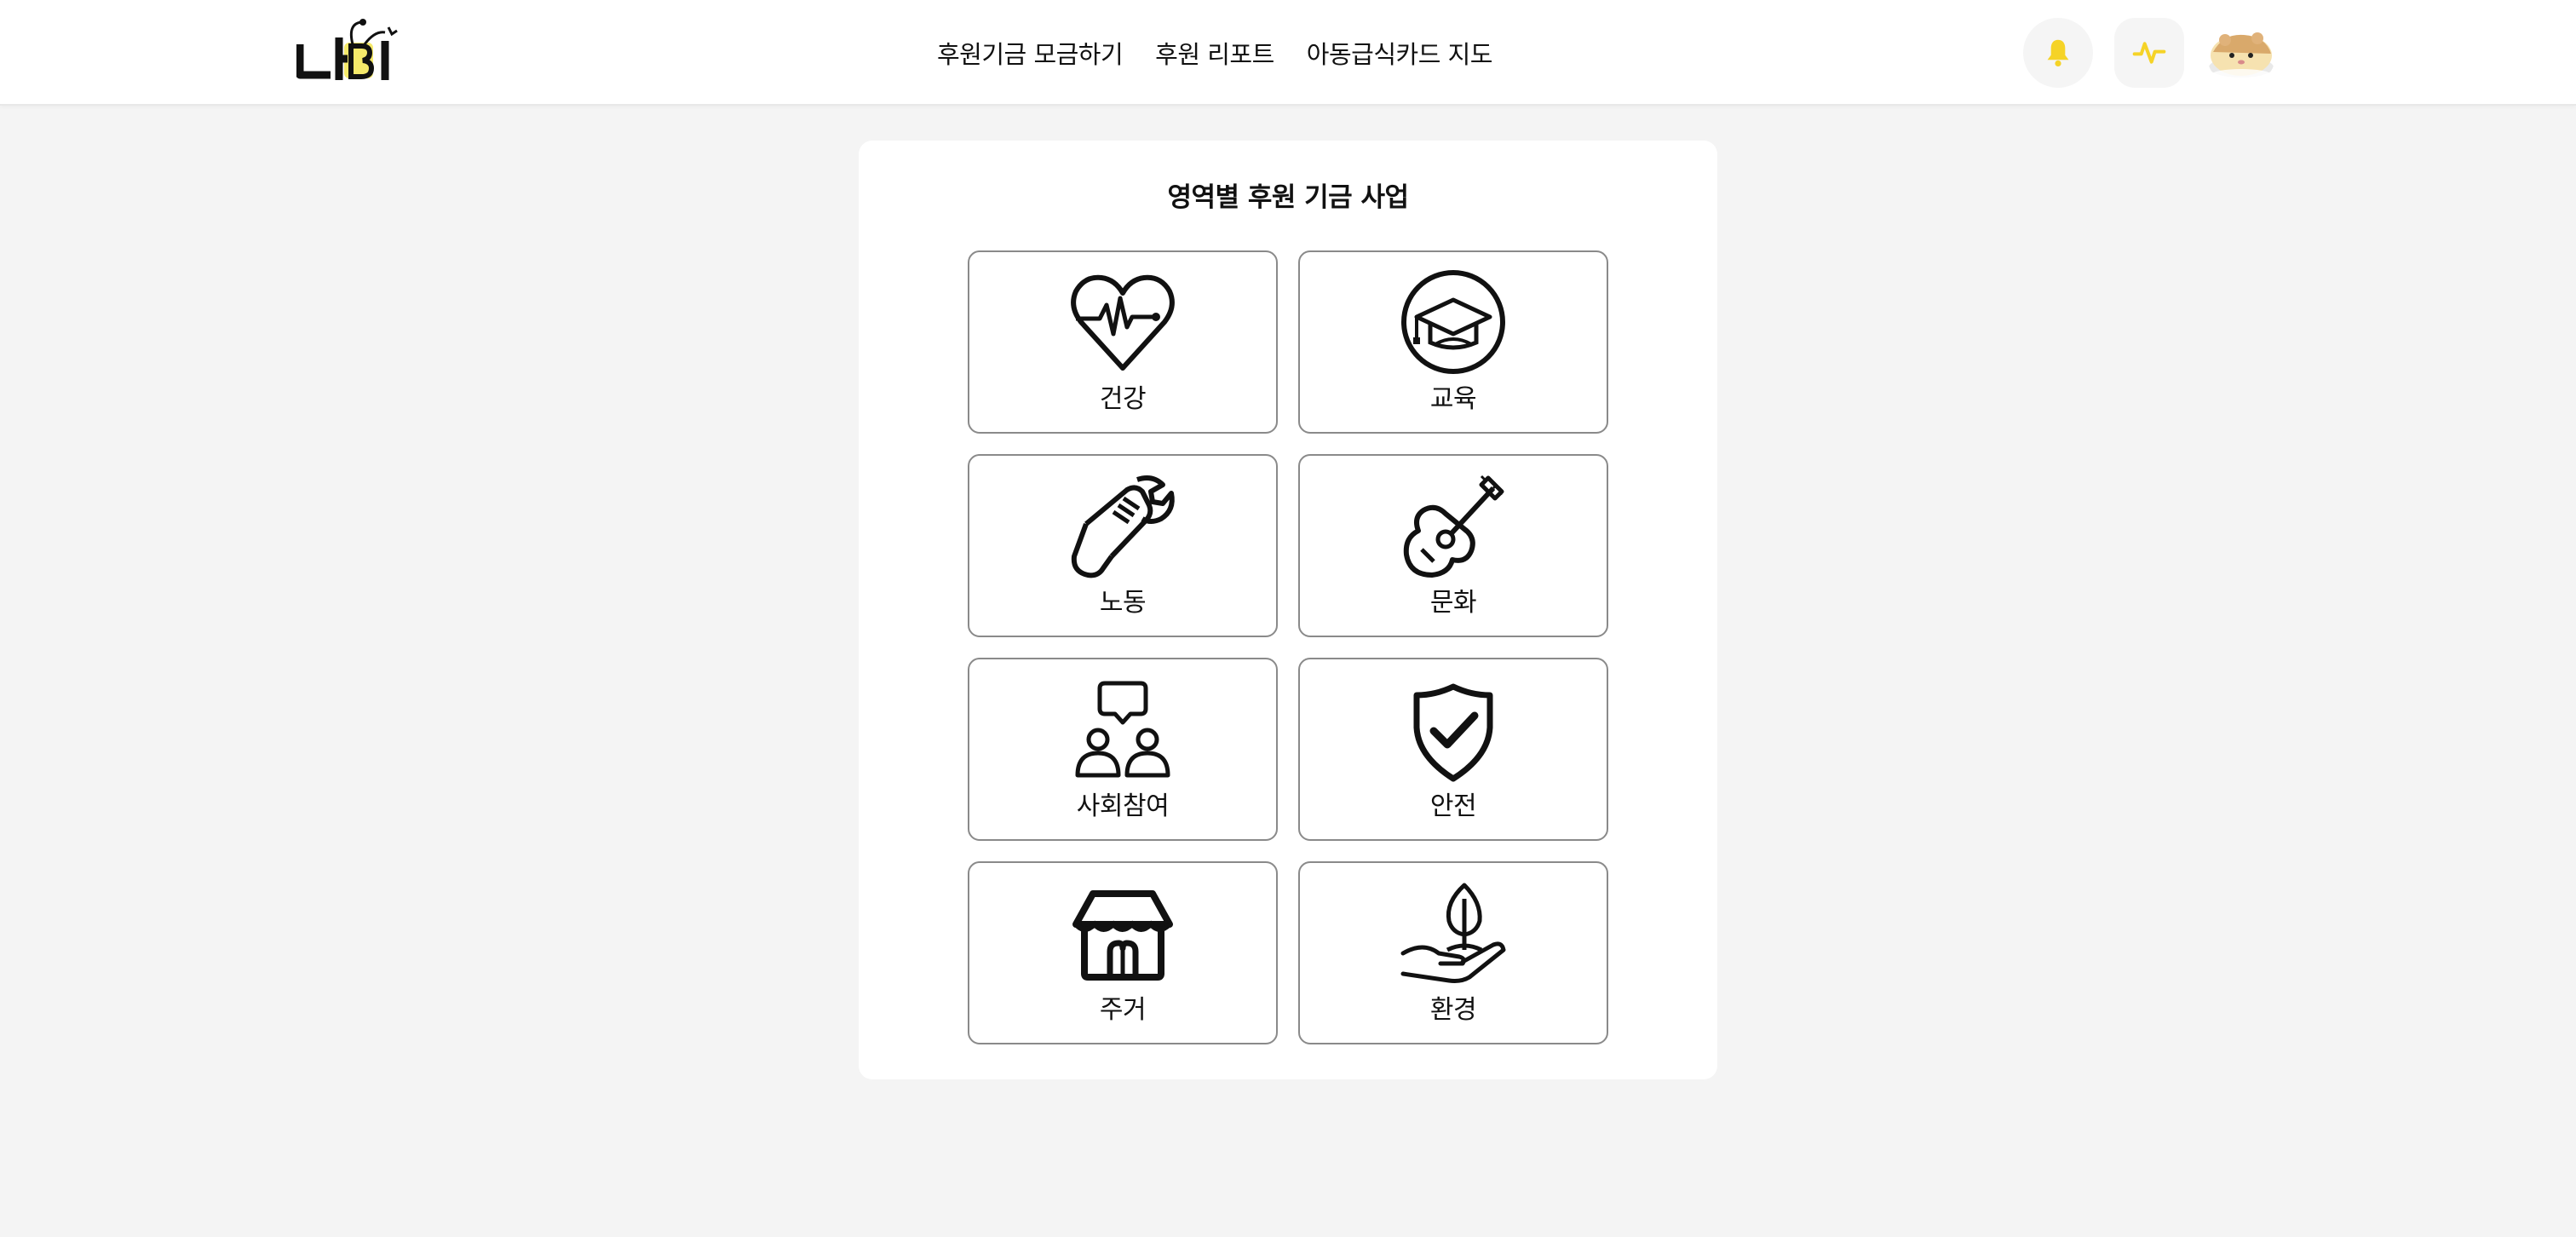  I want to click on page-title: 영역별 후원 기금 사업, so click(1288, 197).